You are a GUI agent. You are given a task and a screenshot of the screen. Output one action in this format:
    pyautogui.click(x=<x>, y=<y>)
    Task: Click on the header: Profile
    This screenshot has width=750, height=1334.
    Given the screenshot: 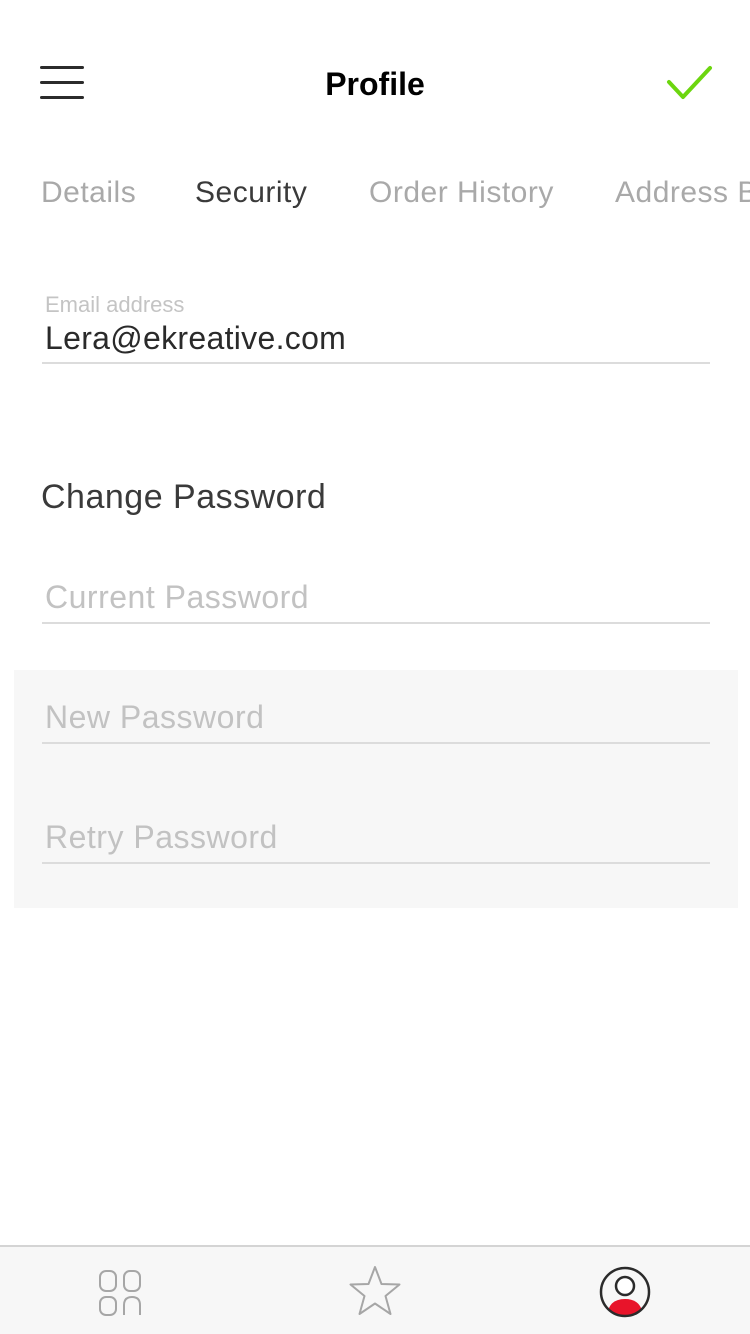 What is the action you would take?
    pyautogui.click(x=375, y=70)
    